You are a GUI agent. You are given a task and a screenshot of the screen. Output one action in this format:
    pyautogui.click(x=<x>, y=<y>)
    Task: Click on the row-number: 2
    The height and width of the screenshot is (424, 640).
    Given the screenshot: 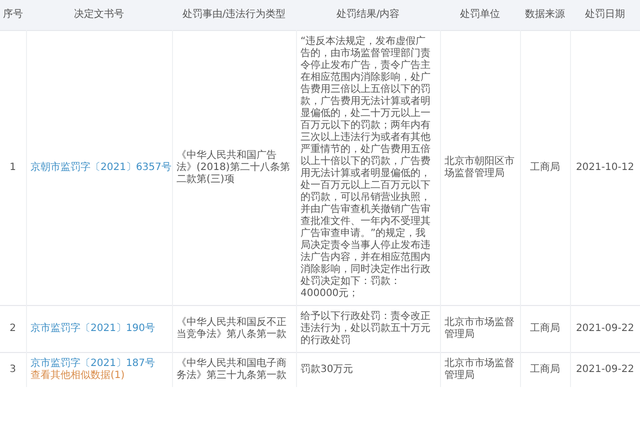 What is the action you would take?
    pyautogui.click(x=13, y=328)
    